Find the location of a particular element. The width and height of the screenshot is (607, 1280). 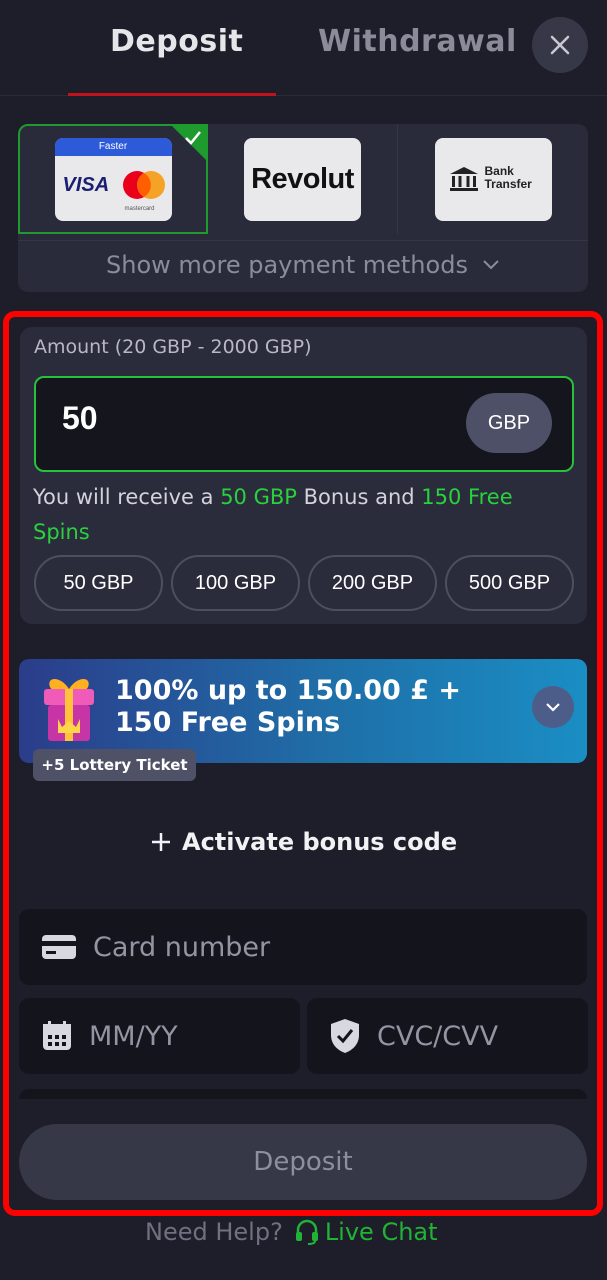

payment-method-bank-transfer: Bank Transfer is located at coordinates (493, 179).